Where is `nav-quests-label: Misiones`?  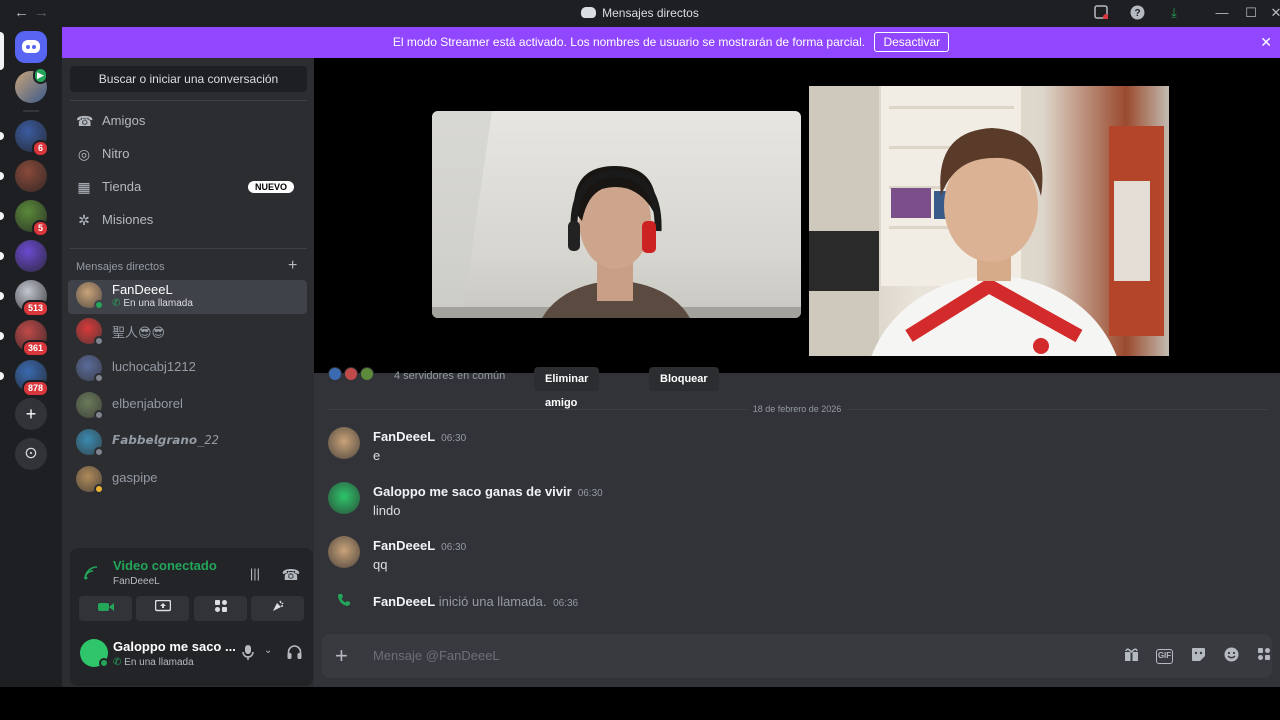
nav-quests-label: Misiones is located at coordinates (128, 219).